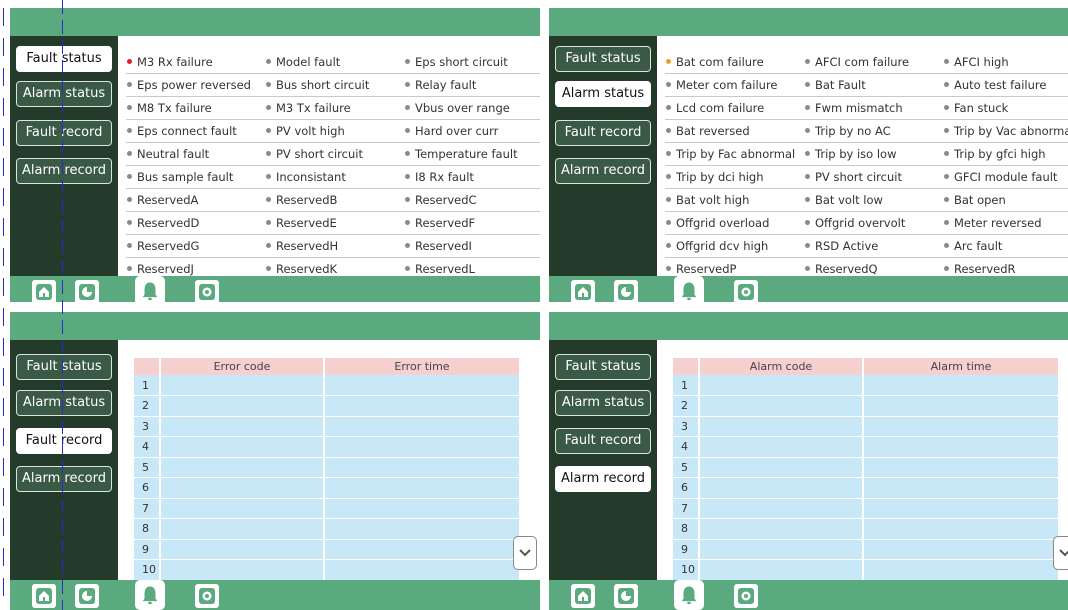 This screenshot has width=1068, height=610. What do you see at coordinates (275, 289) in the screenshot?
I see `bottom-bar` at bounding box center [275, 289].